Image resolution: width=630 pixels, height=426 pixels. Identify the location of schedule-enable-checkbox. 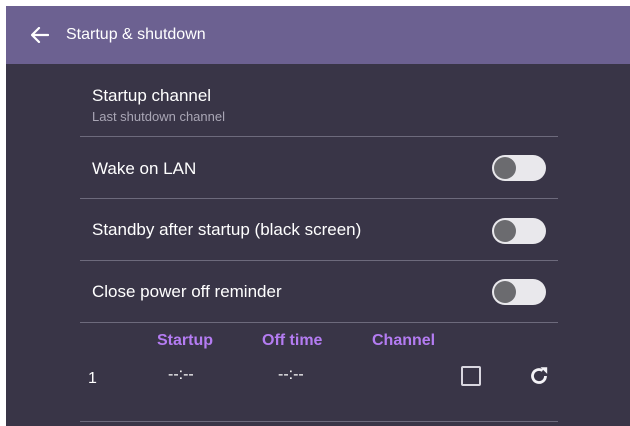
(471, 376).